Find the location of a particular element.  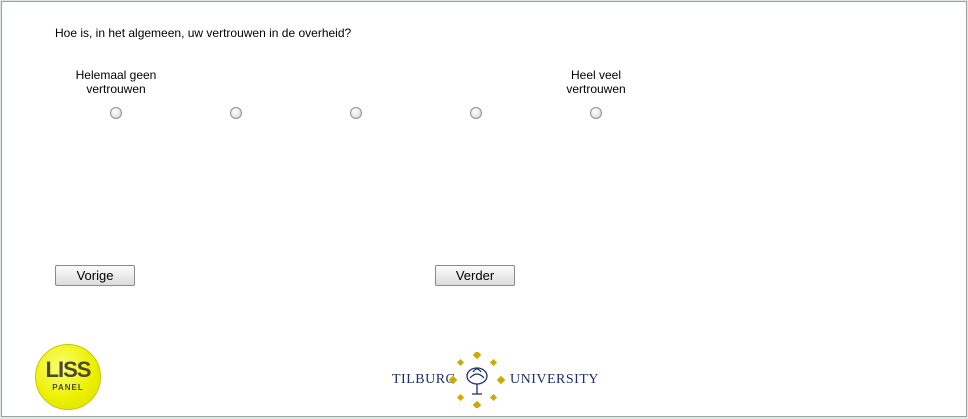

scale-right-anchor-line-2: vertrouwen is located at coordinates (596, 89).